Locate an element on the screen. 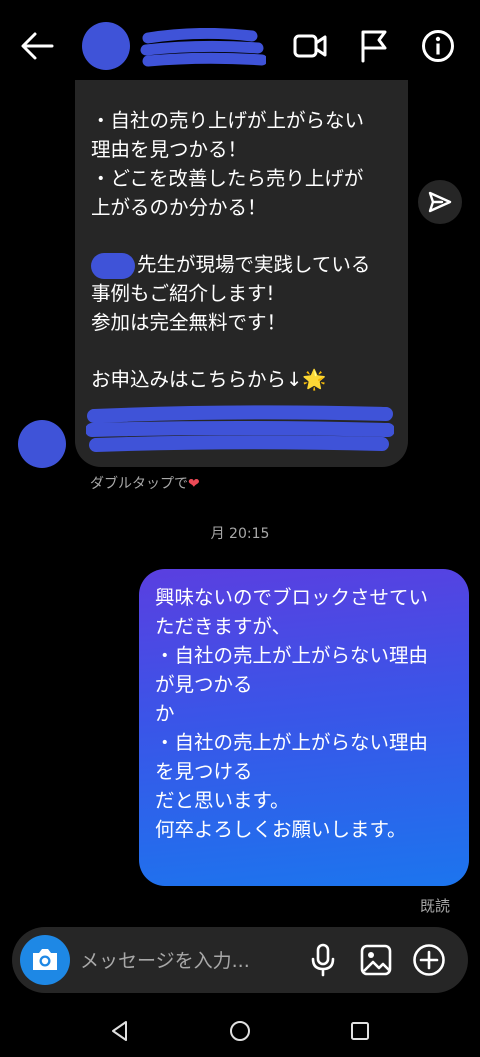  send-icon is located at coordinates (440, 202).